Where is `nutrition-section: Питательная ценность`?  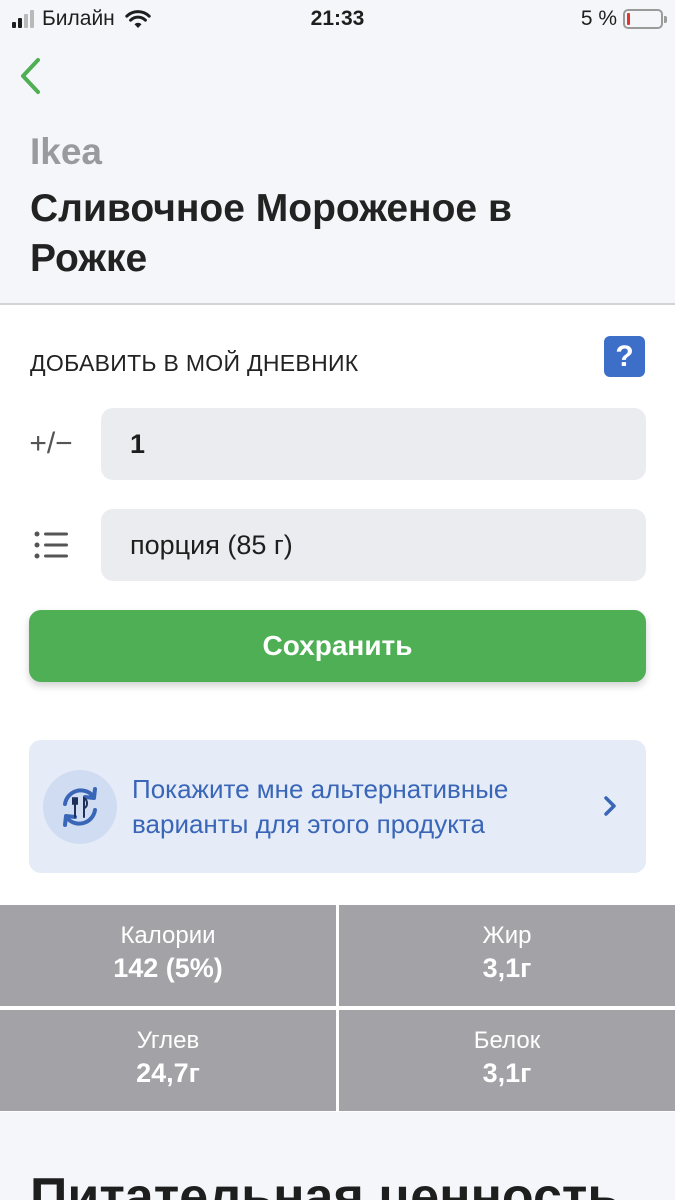
nutrition-section: Питательная ценность is located at coordinates (337, 1156).